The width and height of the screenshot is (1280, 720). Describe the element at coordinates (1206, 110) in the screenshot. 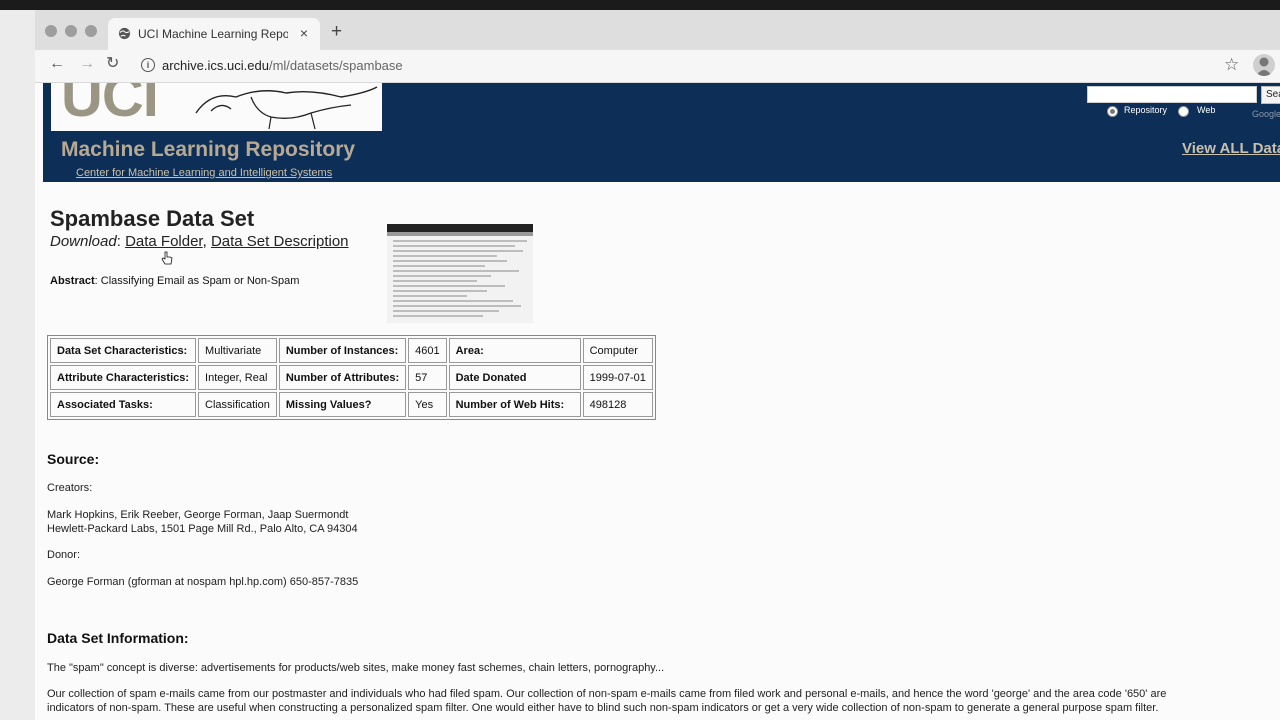

I see `web-radio-label: Web` at that location.